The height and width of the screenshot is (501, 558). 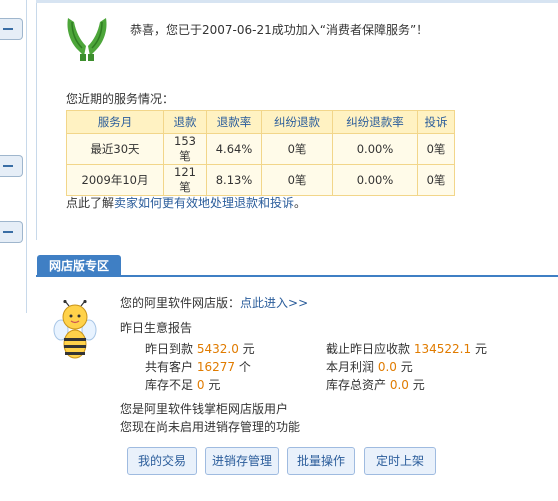 I want to click on hint-prefix: 点此了解, so click(x=90, y=203).